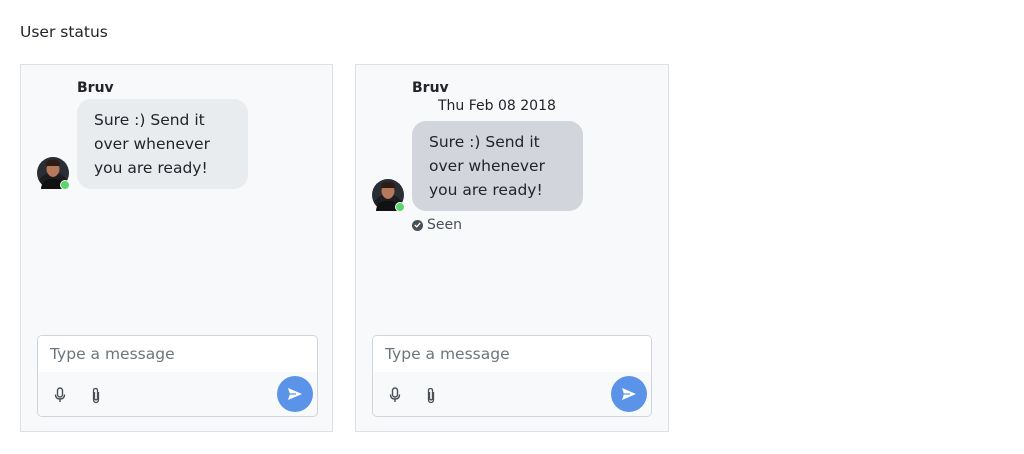 Image resolution: width=1024 pixels, height=454 pixels. Describe the element at coordinates (444, 225) in the screenshot. I see `seen-label: Seen` at that location.